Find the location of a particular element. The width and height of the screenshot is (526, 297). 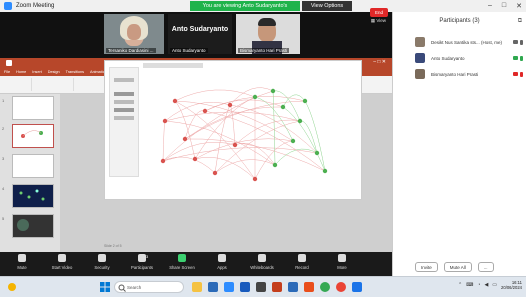

slide-number: 4 is located at coordinates (3, 188).